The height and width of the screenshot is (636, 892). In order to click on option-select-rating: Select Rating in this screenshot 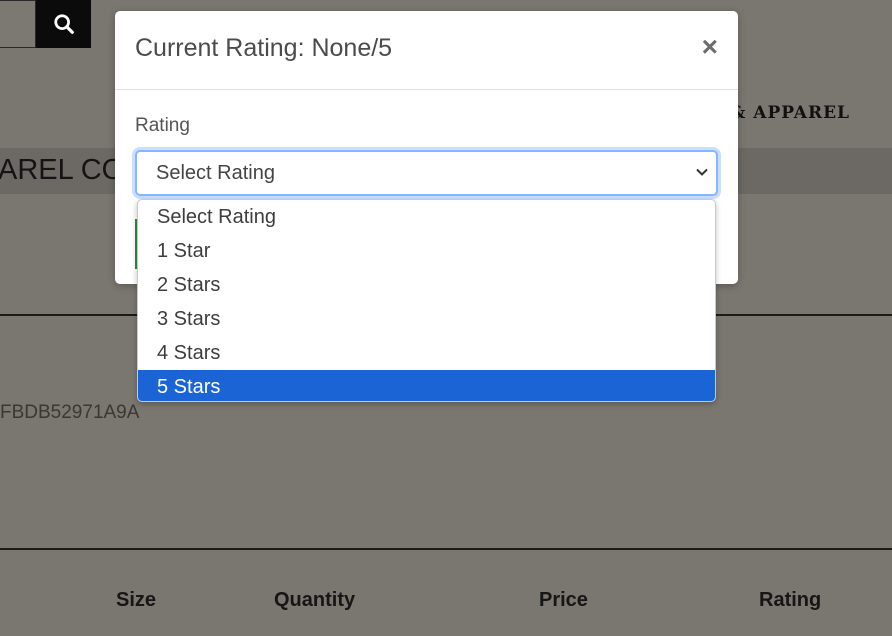, I will do `click(426, 217)`.